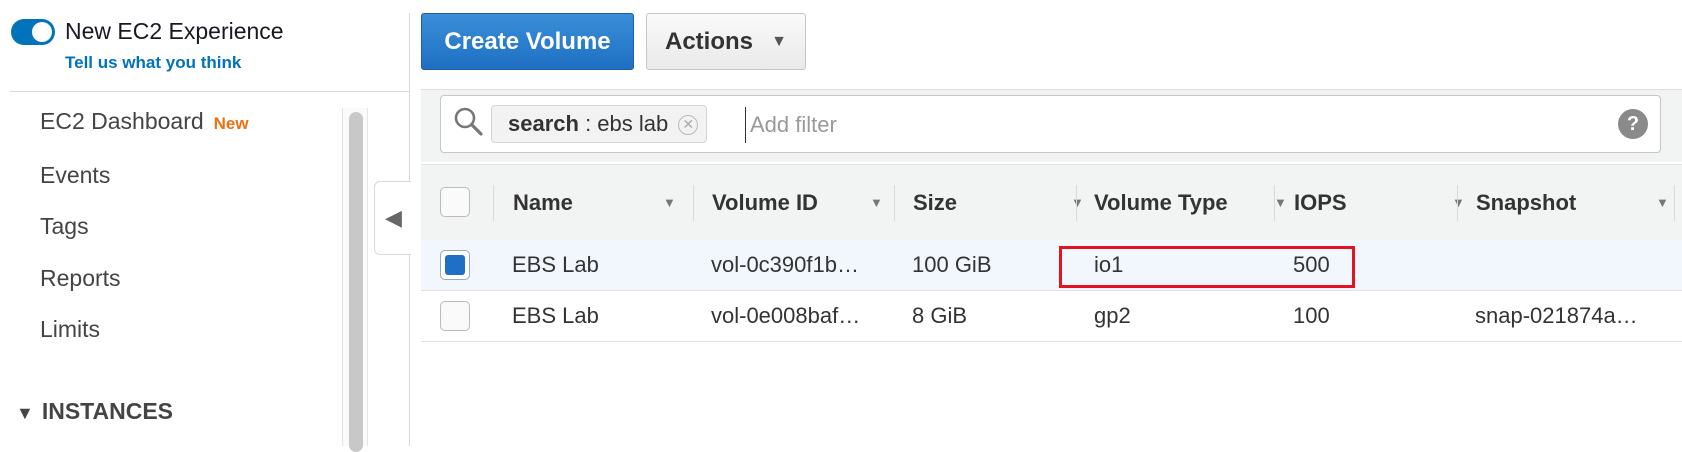  Describe the element at coordinates (1207, 267) in the screenshot. I see `annotation-highlight-box` at that location.